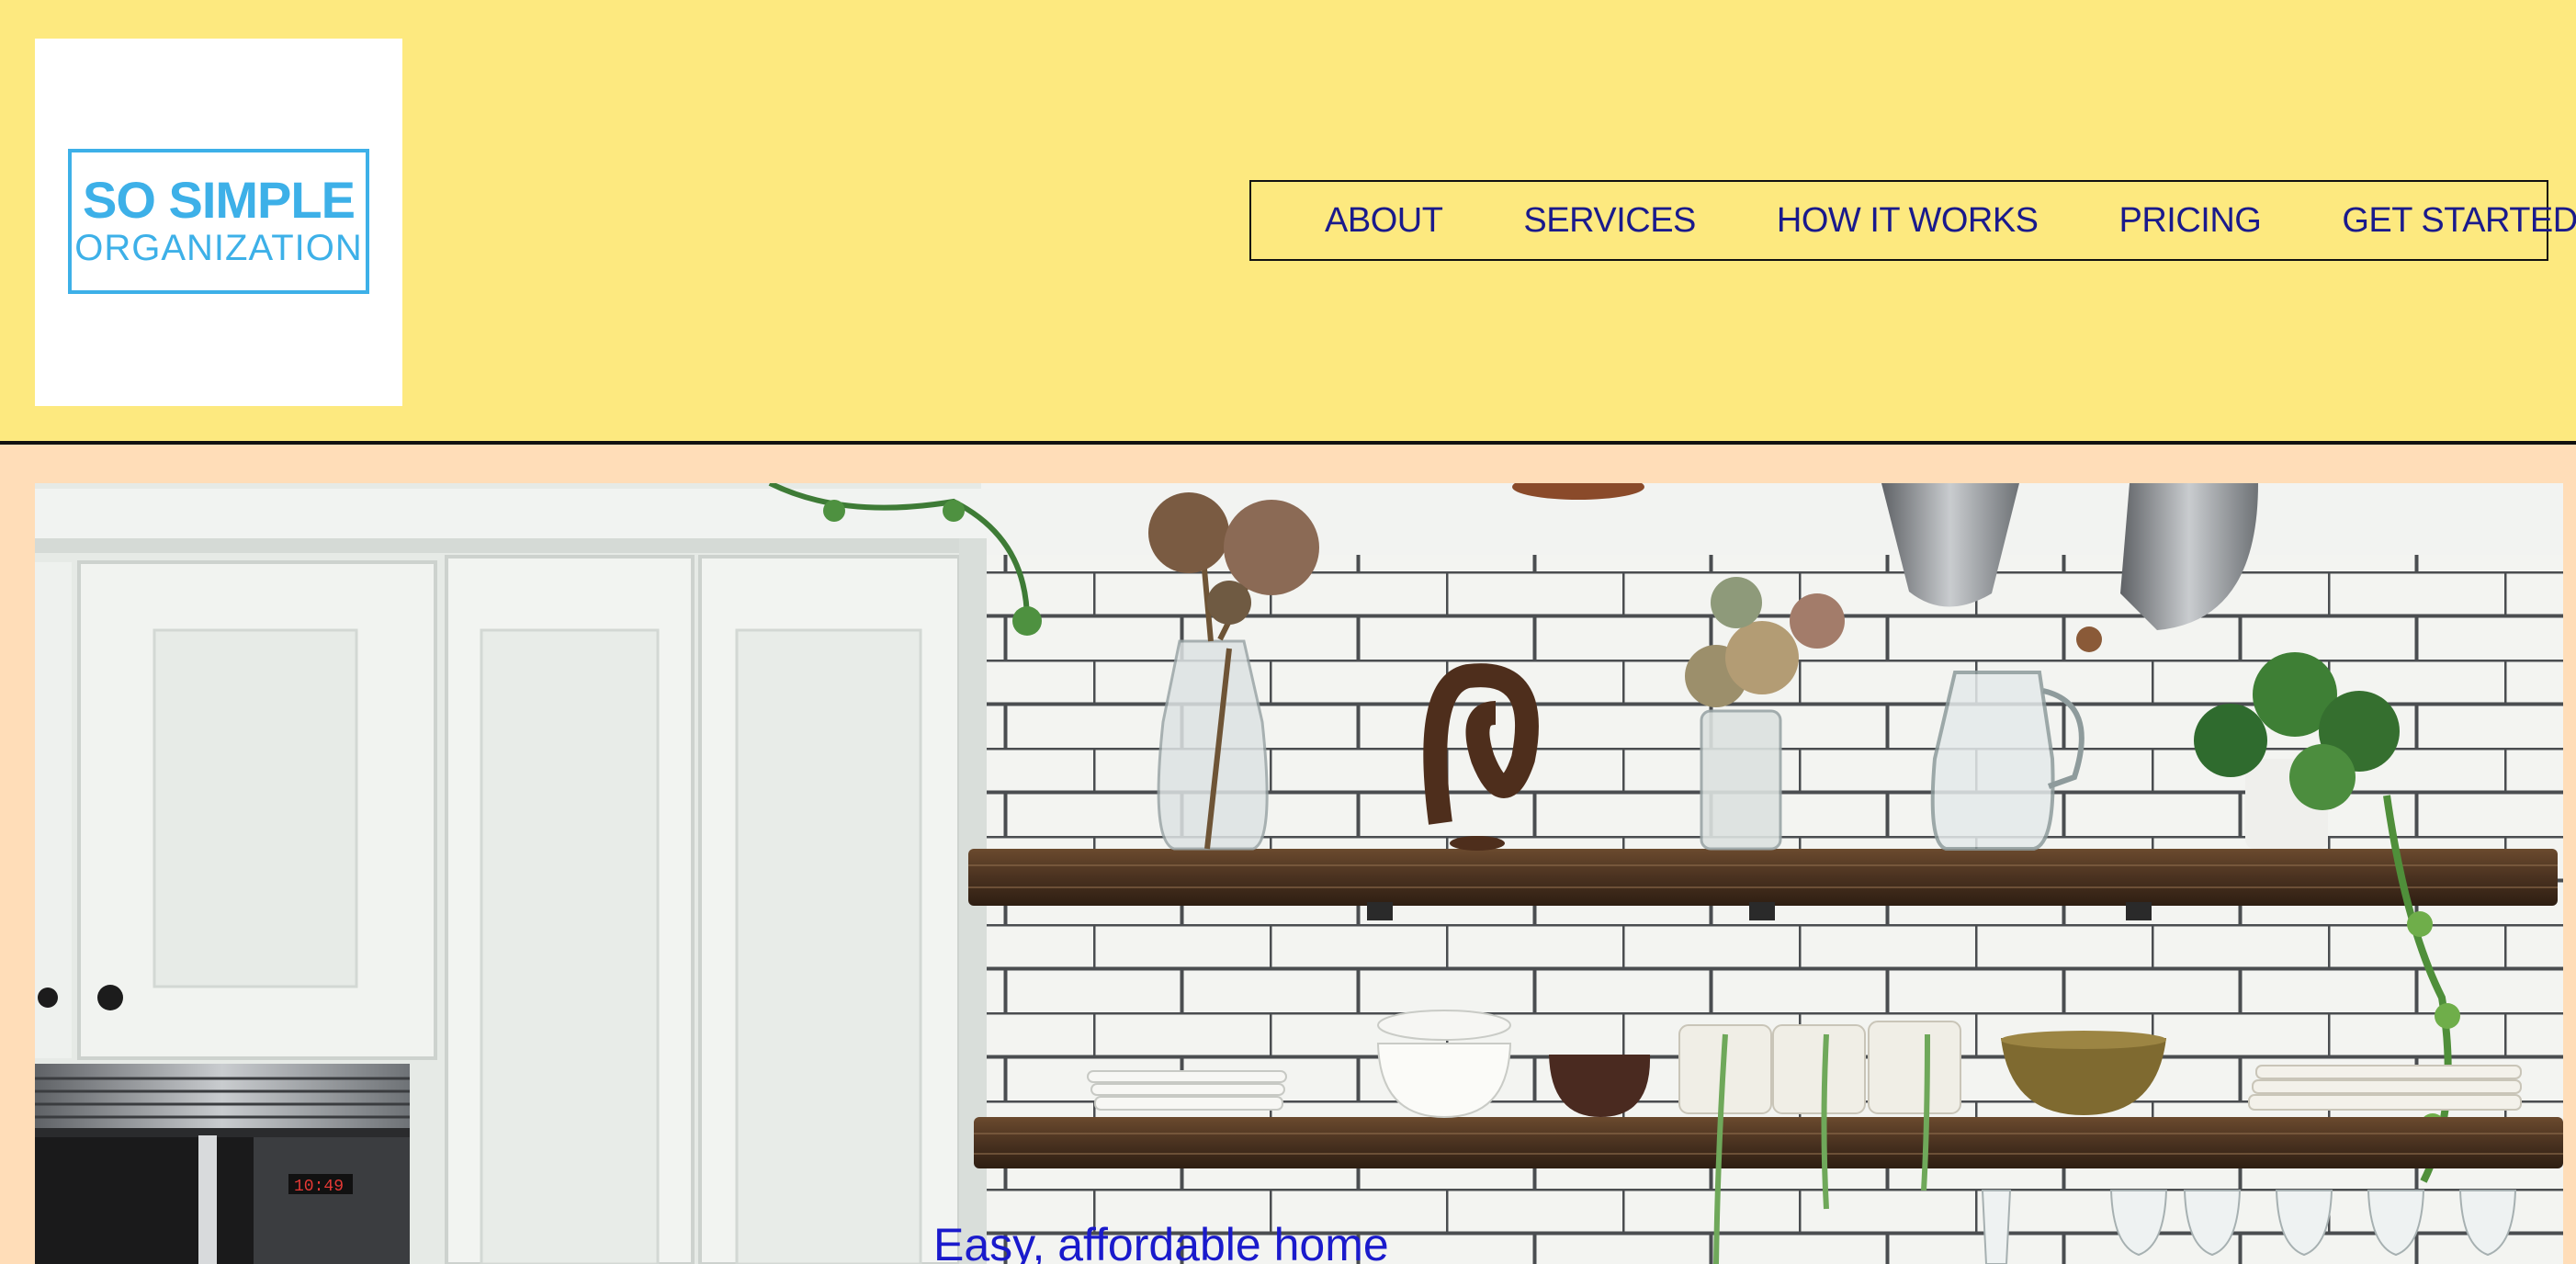  Describe the element at coordinates (218, 248) in the screenshot. I see `logo-text-secondary: ORGANIZATION` at that location.